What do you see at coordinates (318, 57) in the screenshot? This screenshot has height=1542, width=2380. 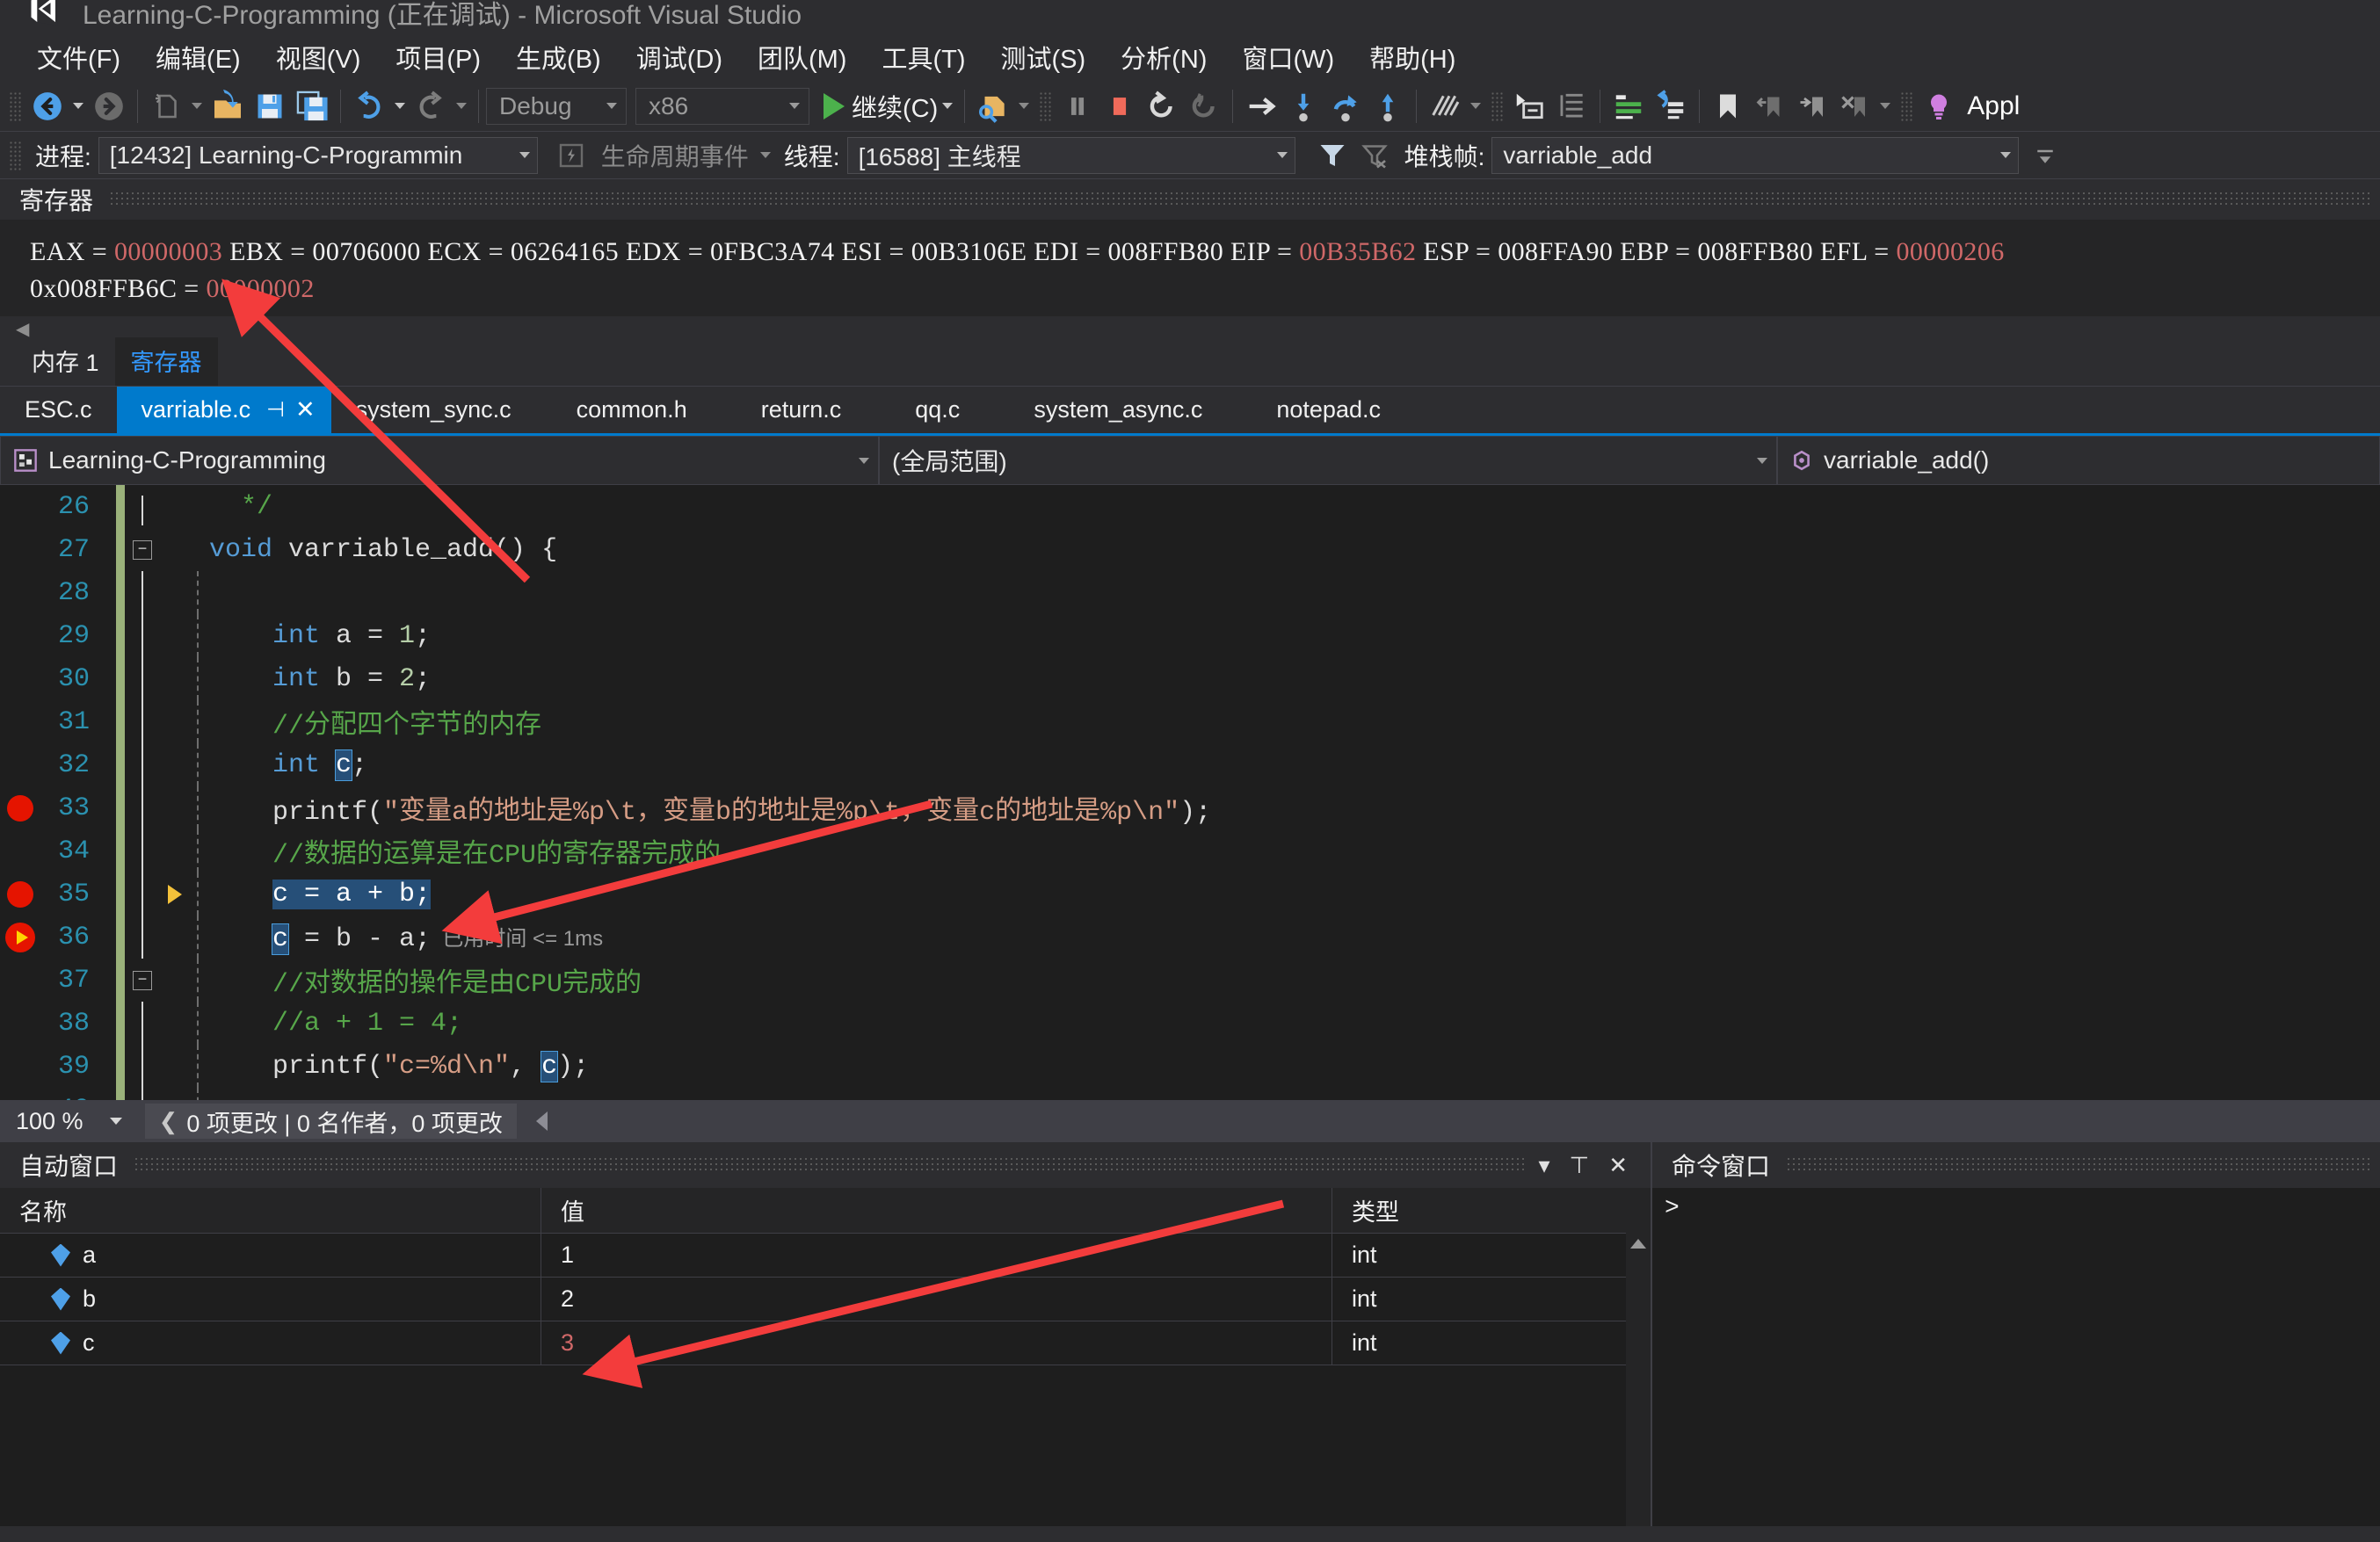 I see `menu-view: 视图(V)` at bounding box center [318, 57].